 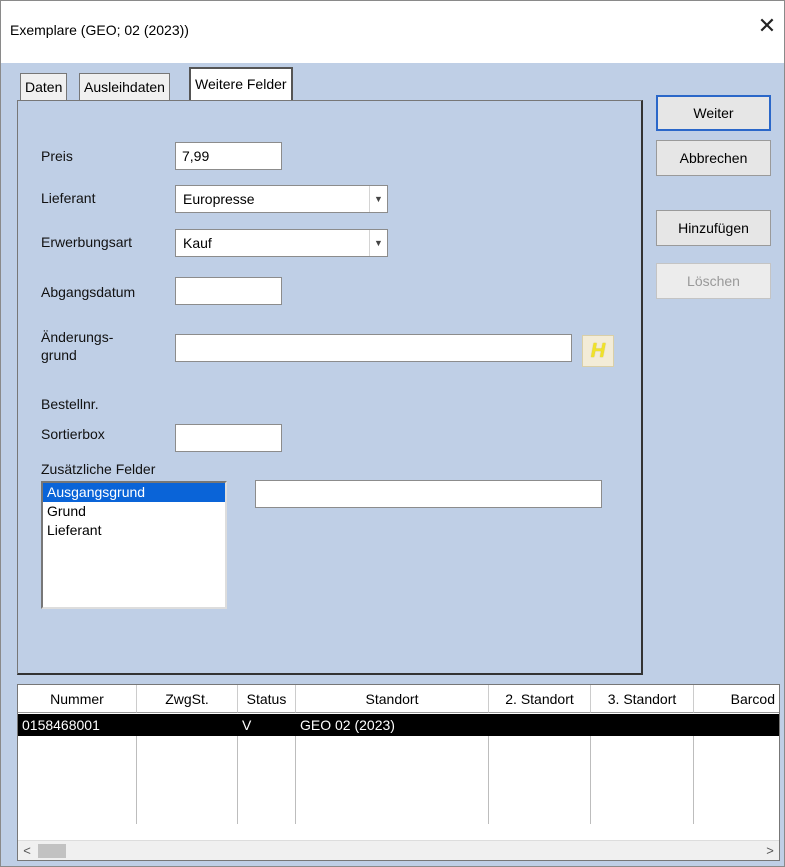 What do you see at coordinates (52, 851) in the screenshot?
I see `scrollbar-thumb` at bounding box center [52, 851].